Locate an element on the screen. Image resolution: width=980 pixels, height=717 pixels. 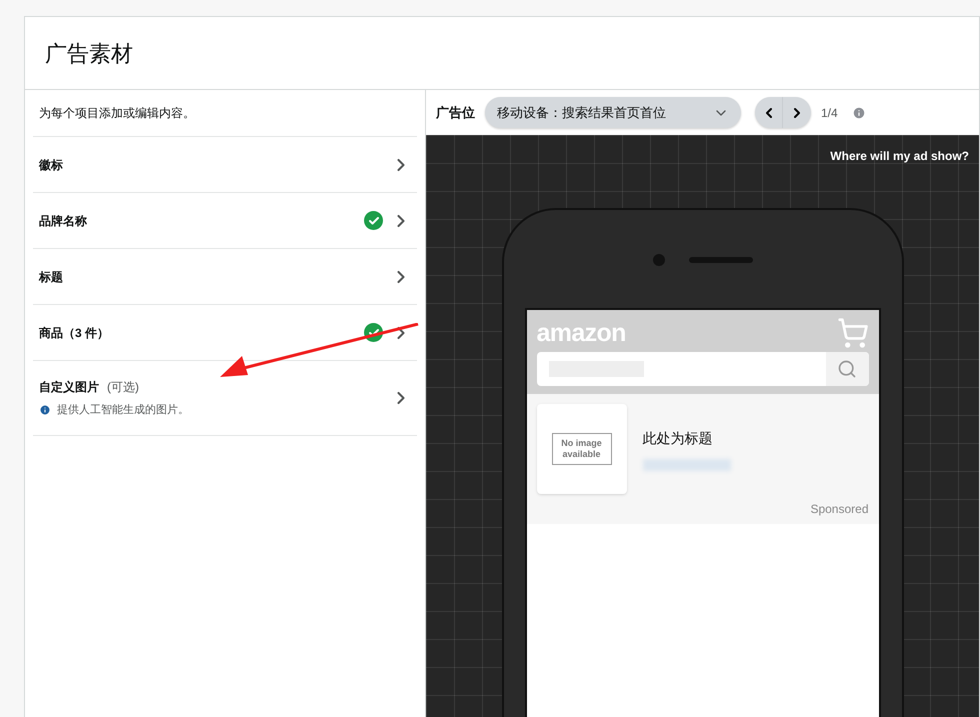
section-label: 商品（3 件） is located at coordinates (74, 333).